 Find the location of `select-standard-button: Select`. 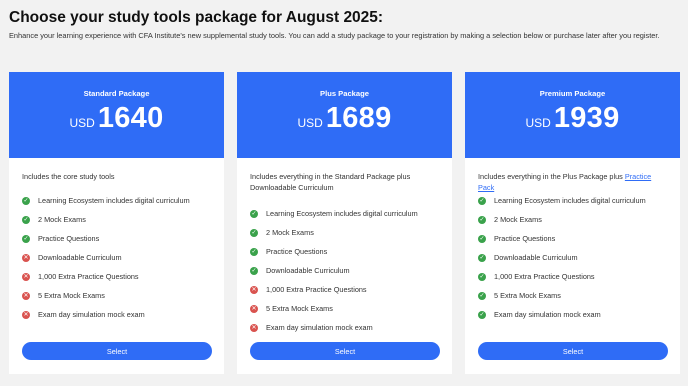

select-standard-button: Select is located at coordinates (117, 351).